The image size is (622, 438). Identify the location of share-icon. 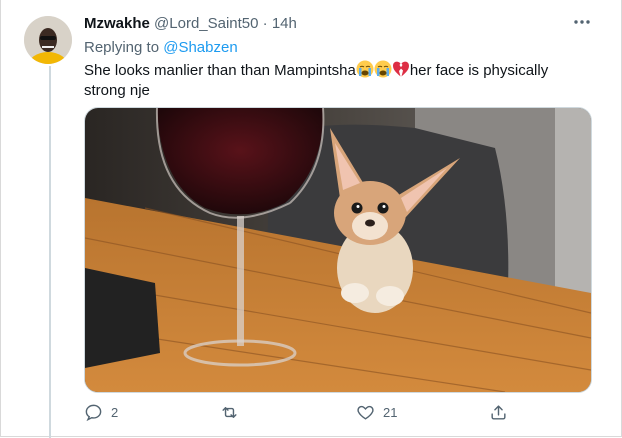
(498, 412).